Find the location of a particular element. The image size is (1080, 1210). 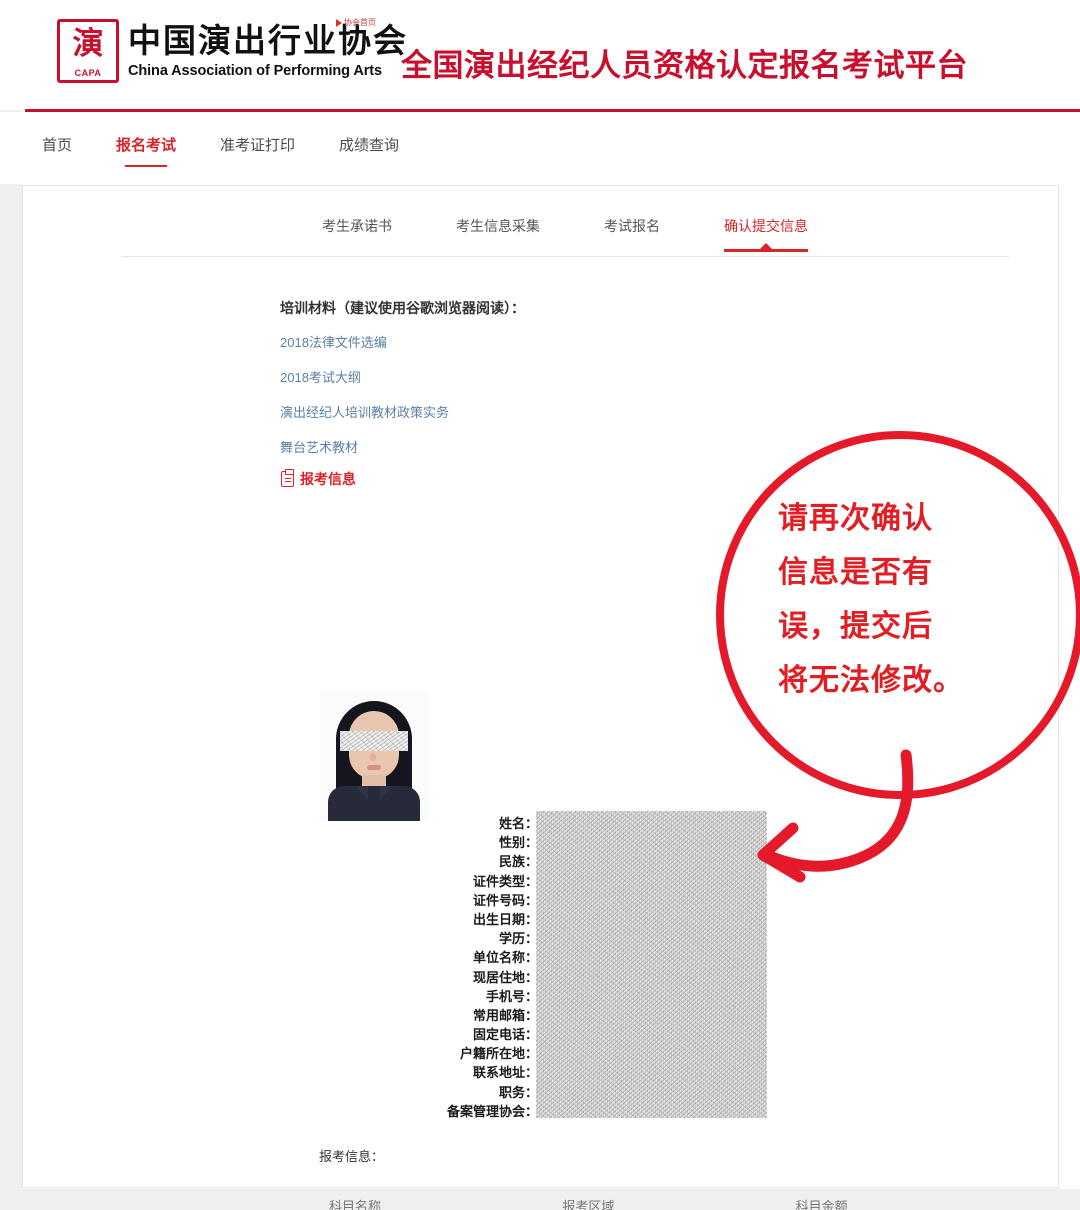

capa-seal-icon: 演 CAPA is located at coordinates (88, 51).